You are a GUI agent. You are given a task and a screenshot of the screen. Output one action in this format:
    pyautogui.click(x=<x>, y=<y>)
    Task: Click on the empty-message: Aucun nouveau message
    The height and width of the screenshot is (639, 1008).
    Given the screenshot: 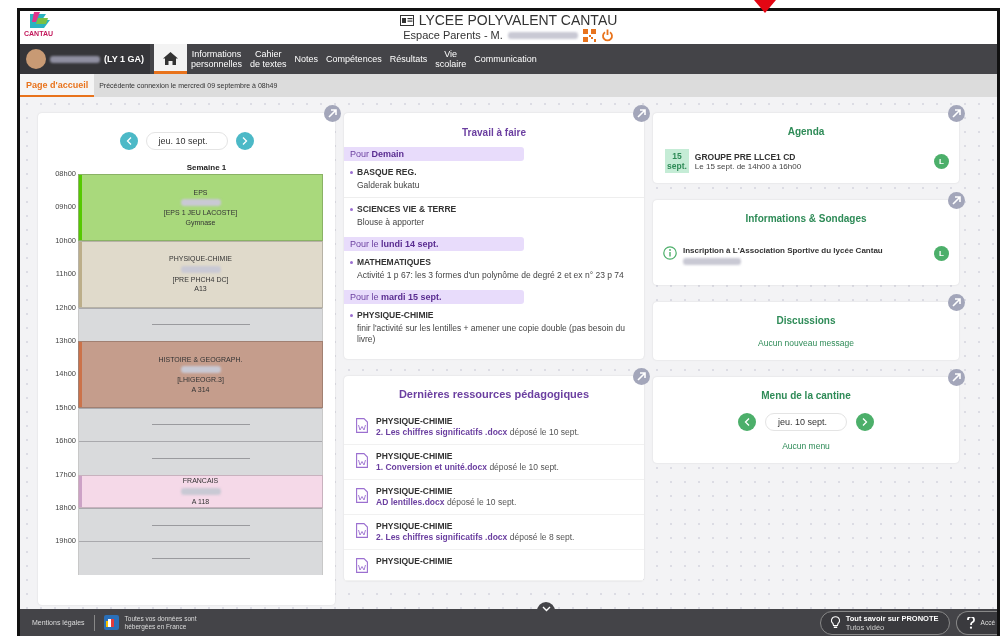 What is the action you would take?
    pyautogui.click(x=806, y=343)
    